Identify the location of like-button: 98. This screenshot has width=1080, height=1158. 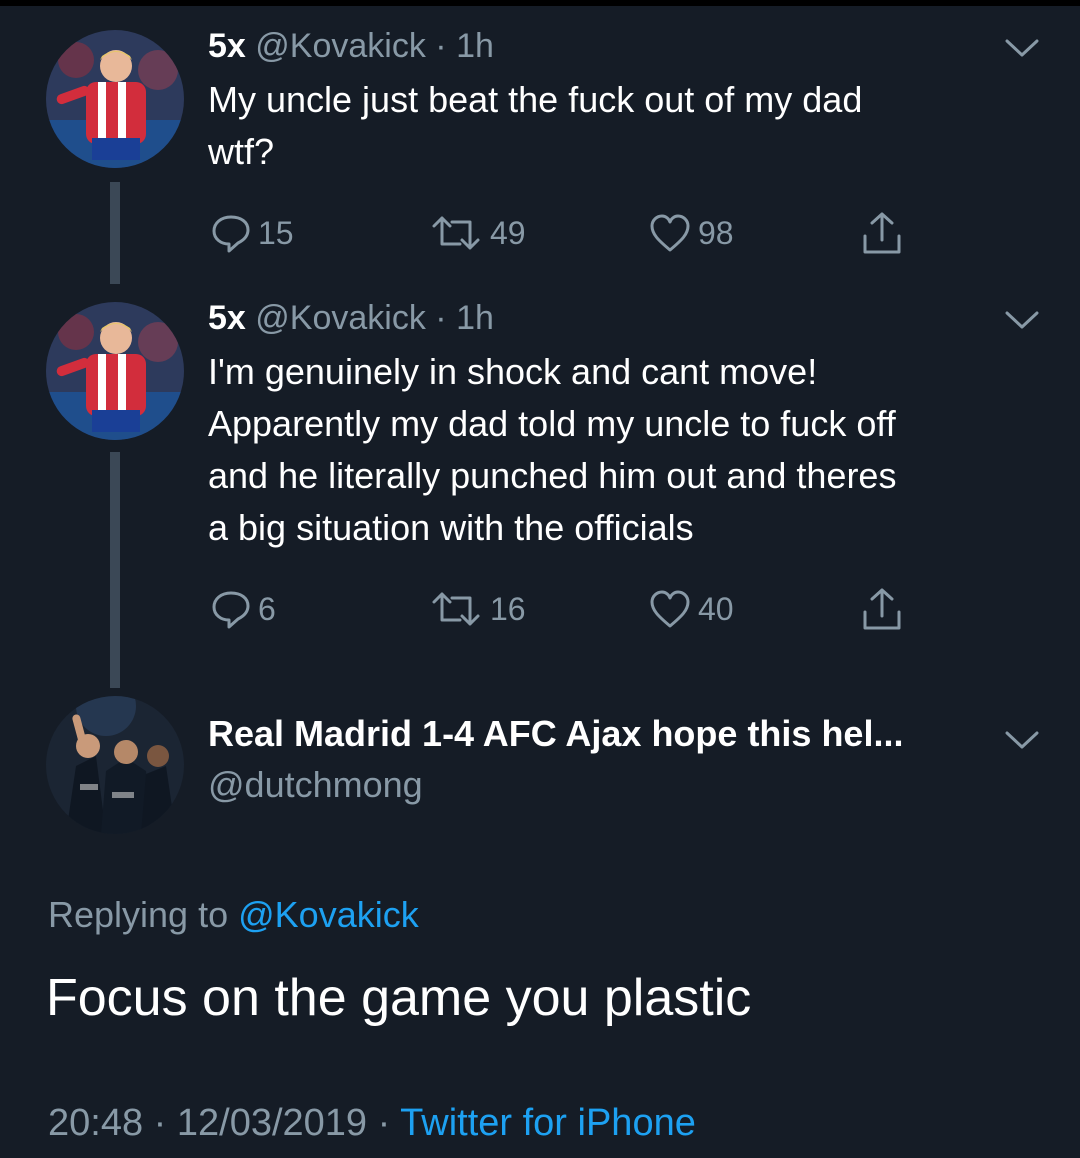
(691, 233).